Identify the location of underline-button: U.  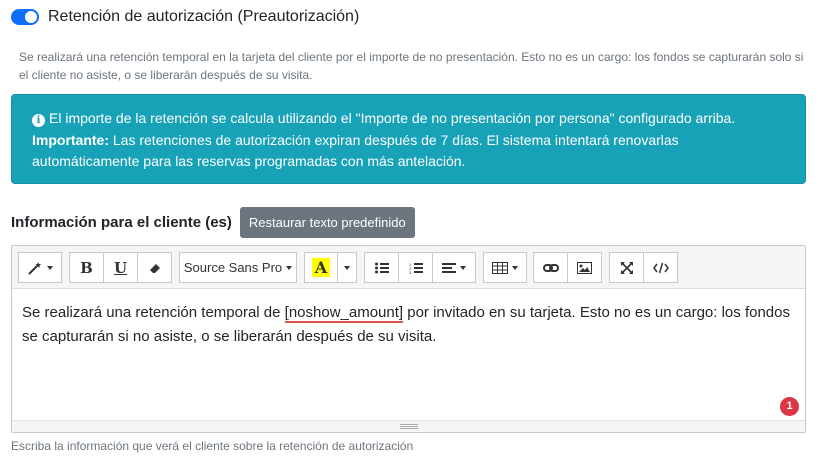
(120, 267).